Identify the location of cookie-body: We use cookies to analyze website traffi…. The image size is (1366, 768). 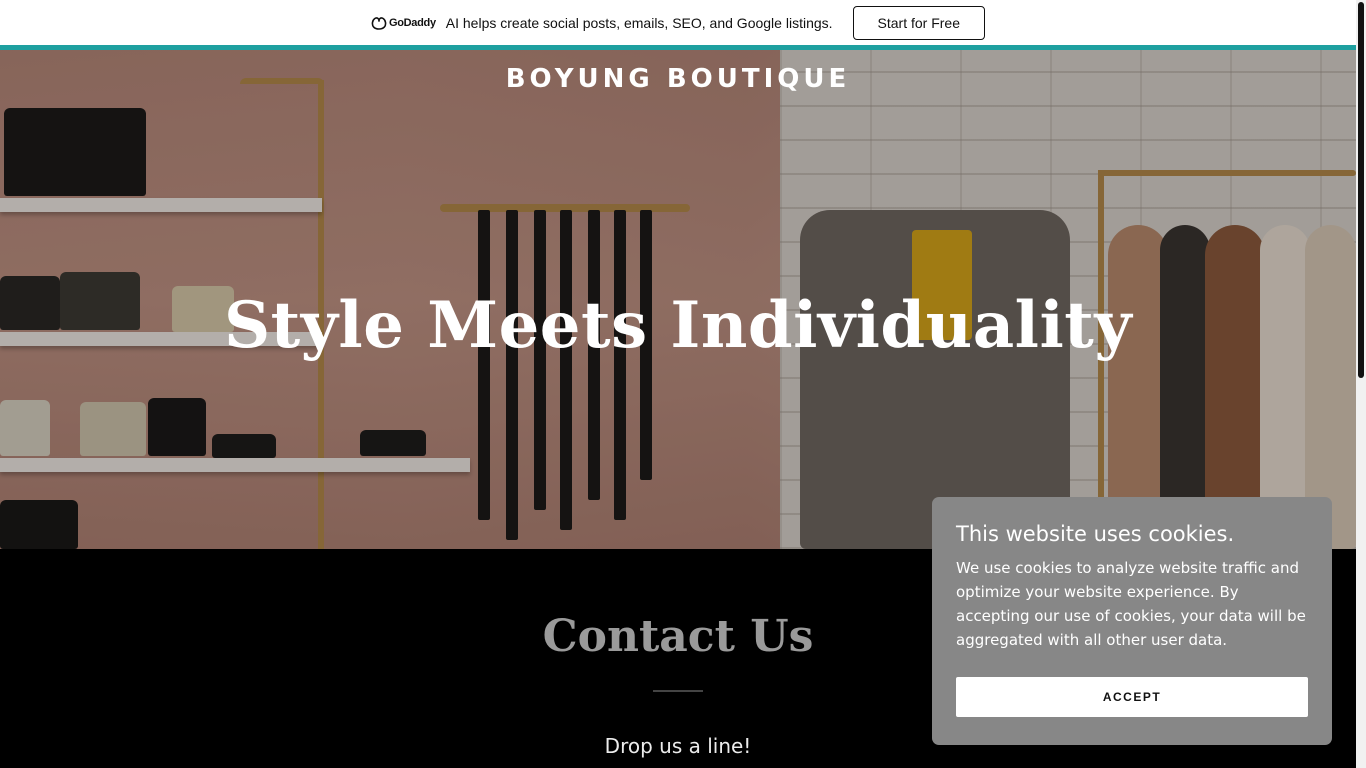
(1131, 604).